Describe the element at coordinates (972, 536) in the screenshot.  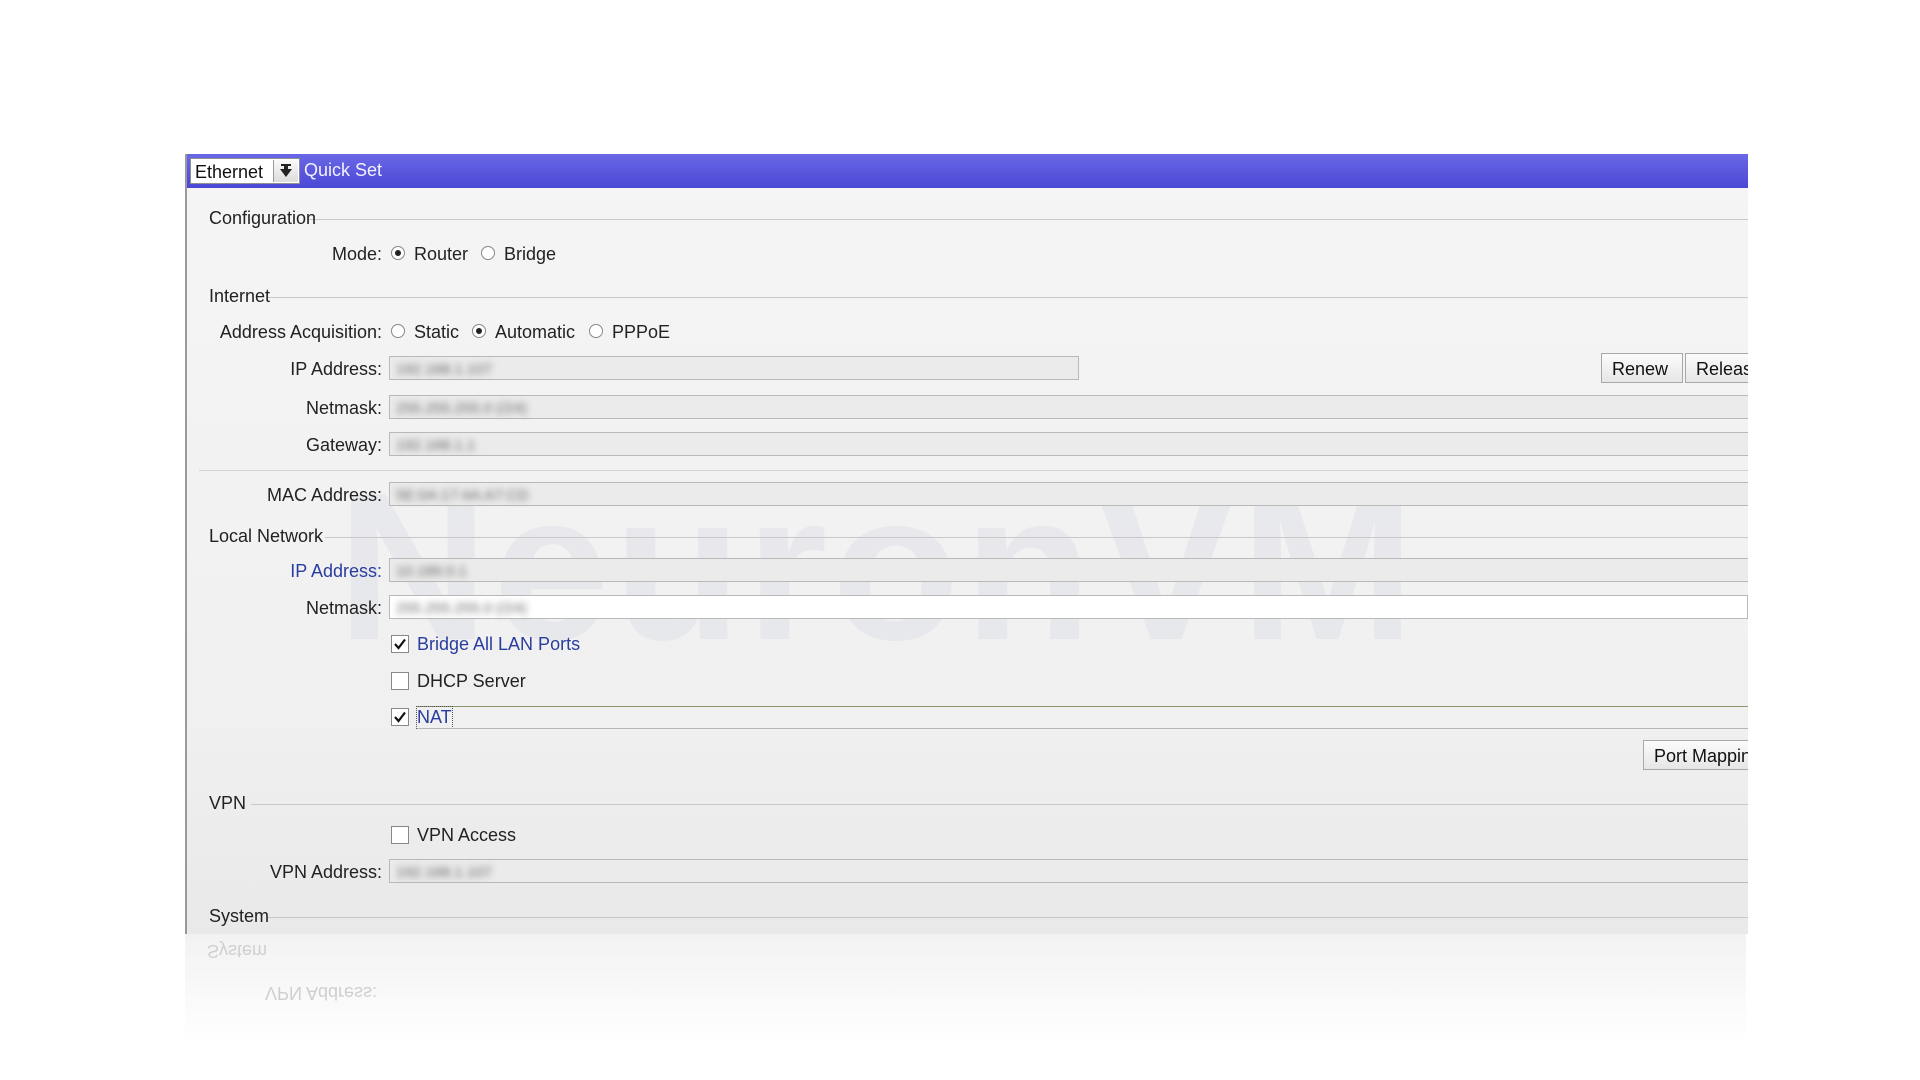
I see `section-local-network: Local Network` at that location.